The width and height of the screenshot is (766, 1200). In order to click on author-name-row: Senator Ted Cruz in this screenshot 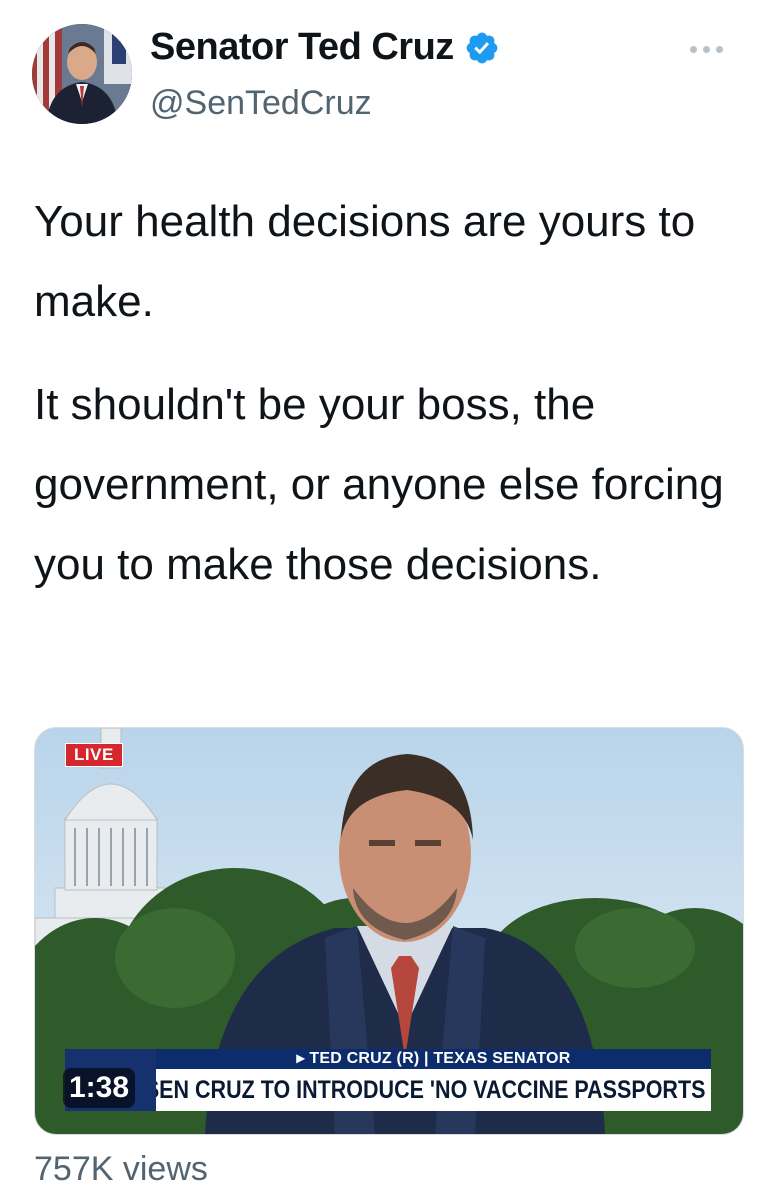, I will do `click(325, 47)`.